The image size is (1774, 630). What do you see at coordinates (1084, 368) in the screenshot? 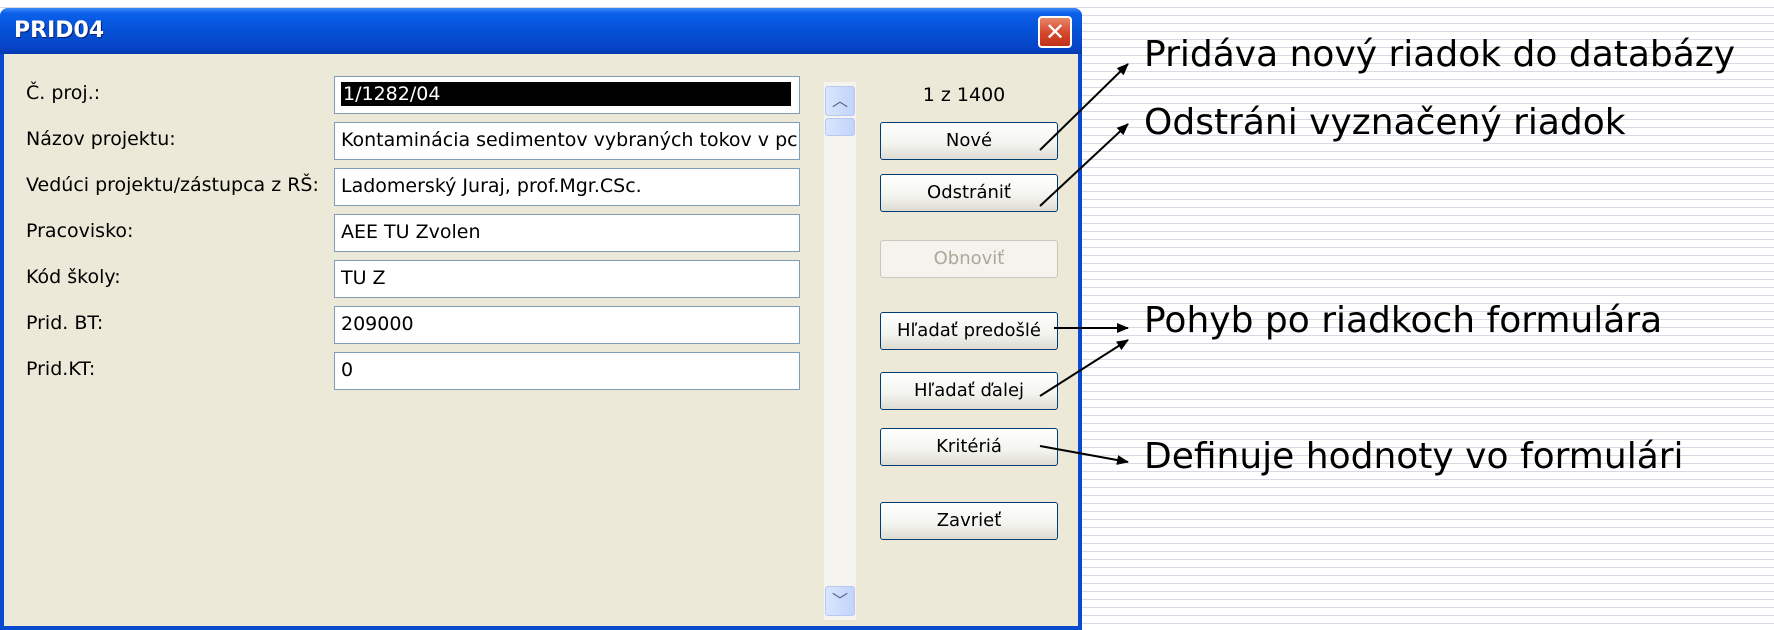
I see `arrow-find-next` at bounding box center [1084, 368].